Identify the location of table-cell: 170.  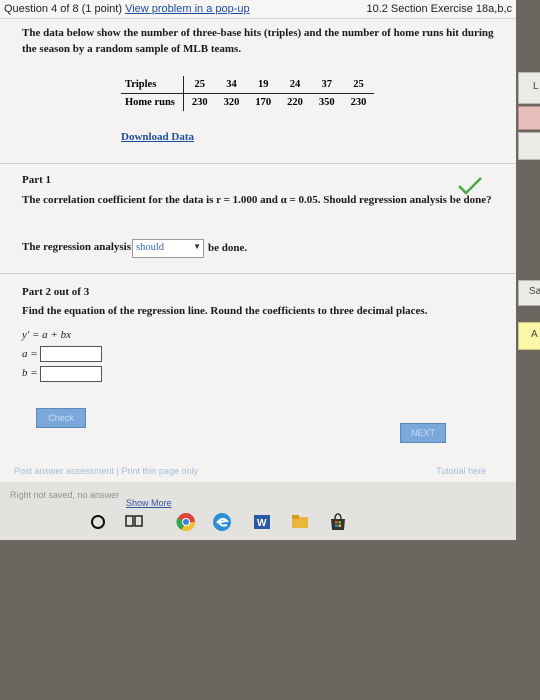
(263, 102).